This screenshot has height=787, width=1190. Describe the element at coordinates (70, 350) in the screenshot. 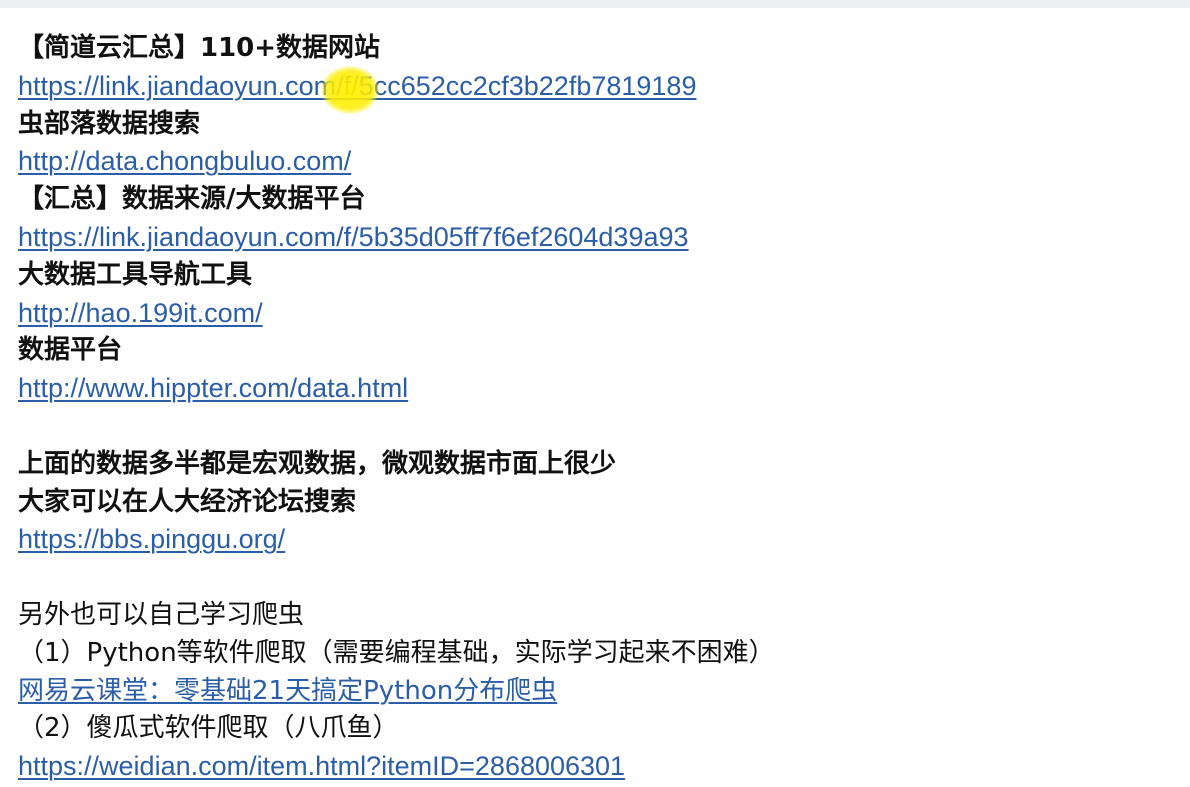

I see `heading-data-platform: 数据平台` at that location.